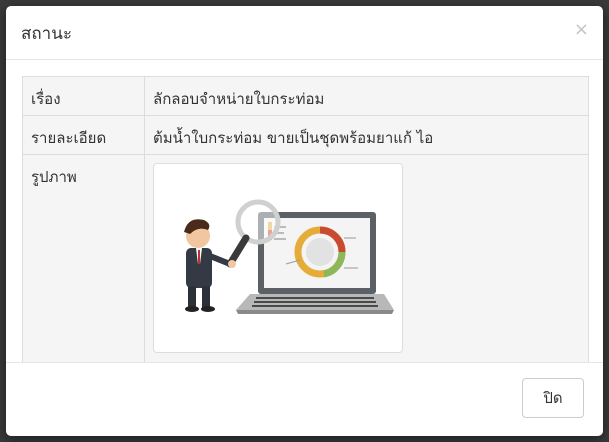 The width and height of the screenshot is (609, 442). What do you see at coordinates (553, 398) in the screenshot?
I see `close-button: ปิด` at bounding box center [553, 398].